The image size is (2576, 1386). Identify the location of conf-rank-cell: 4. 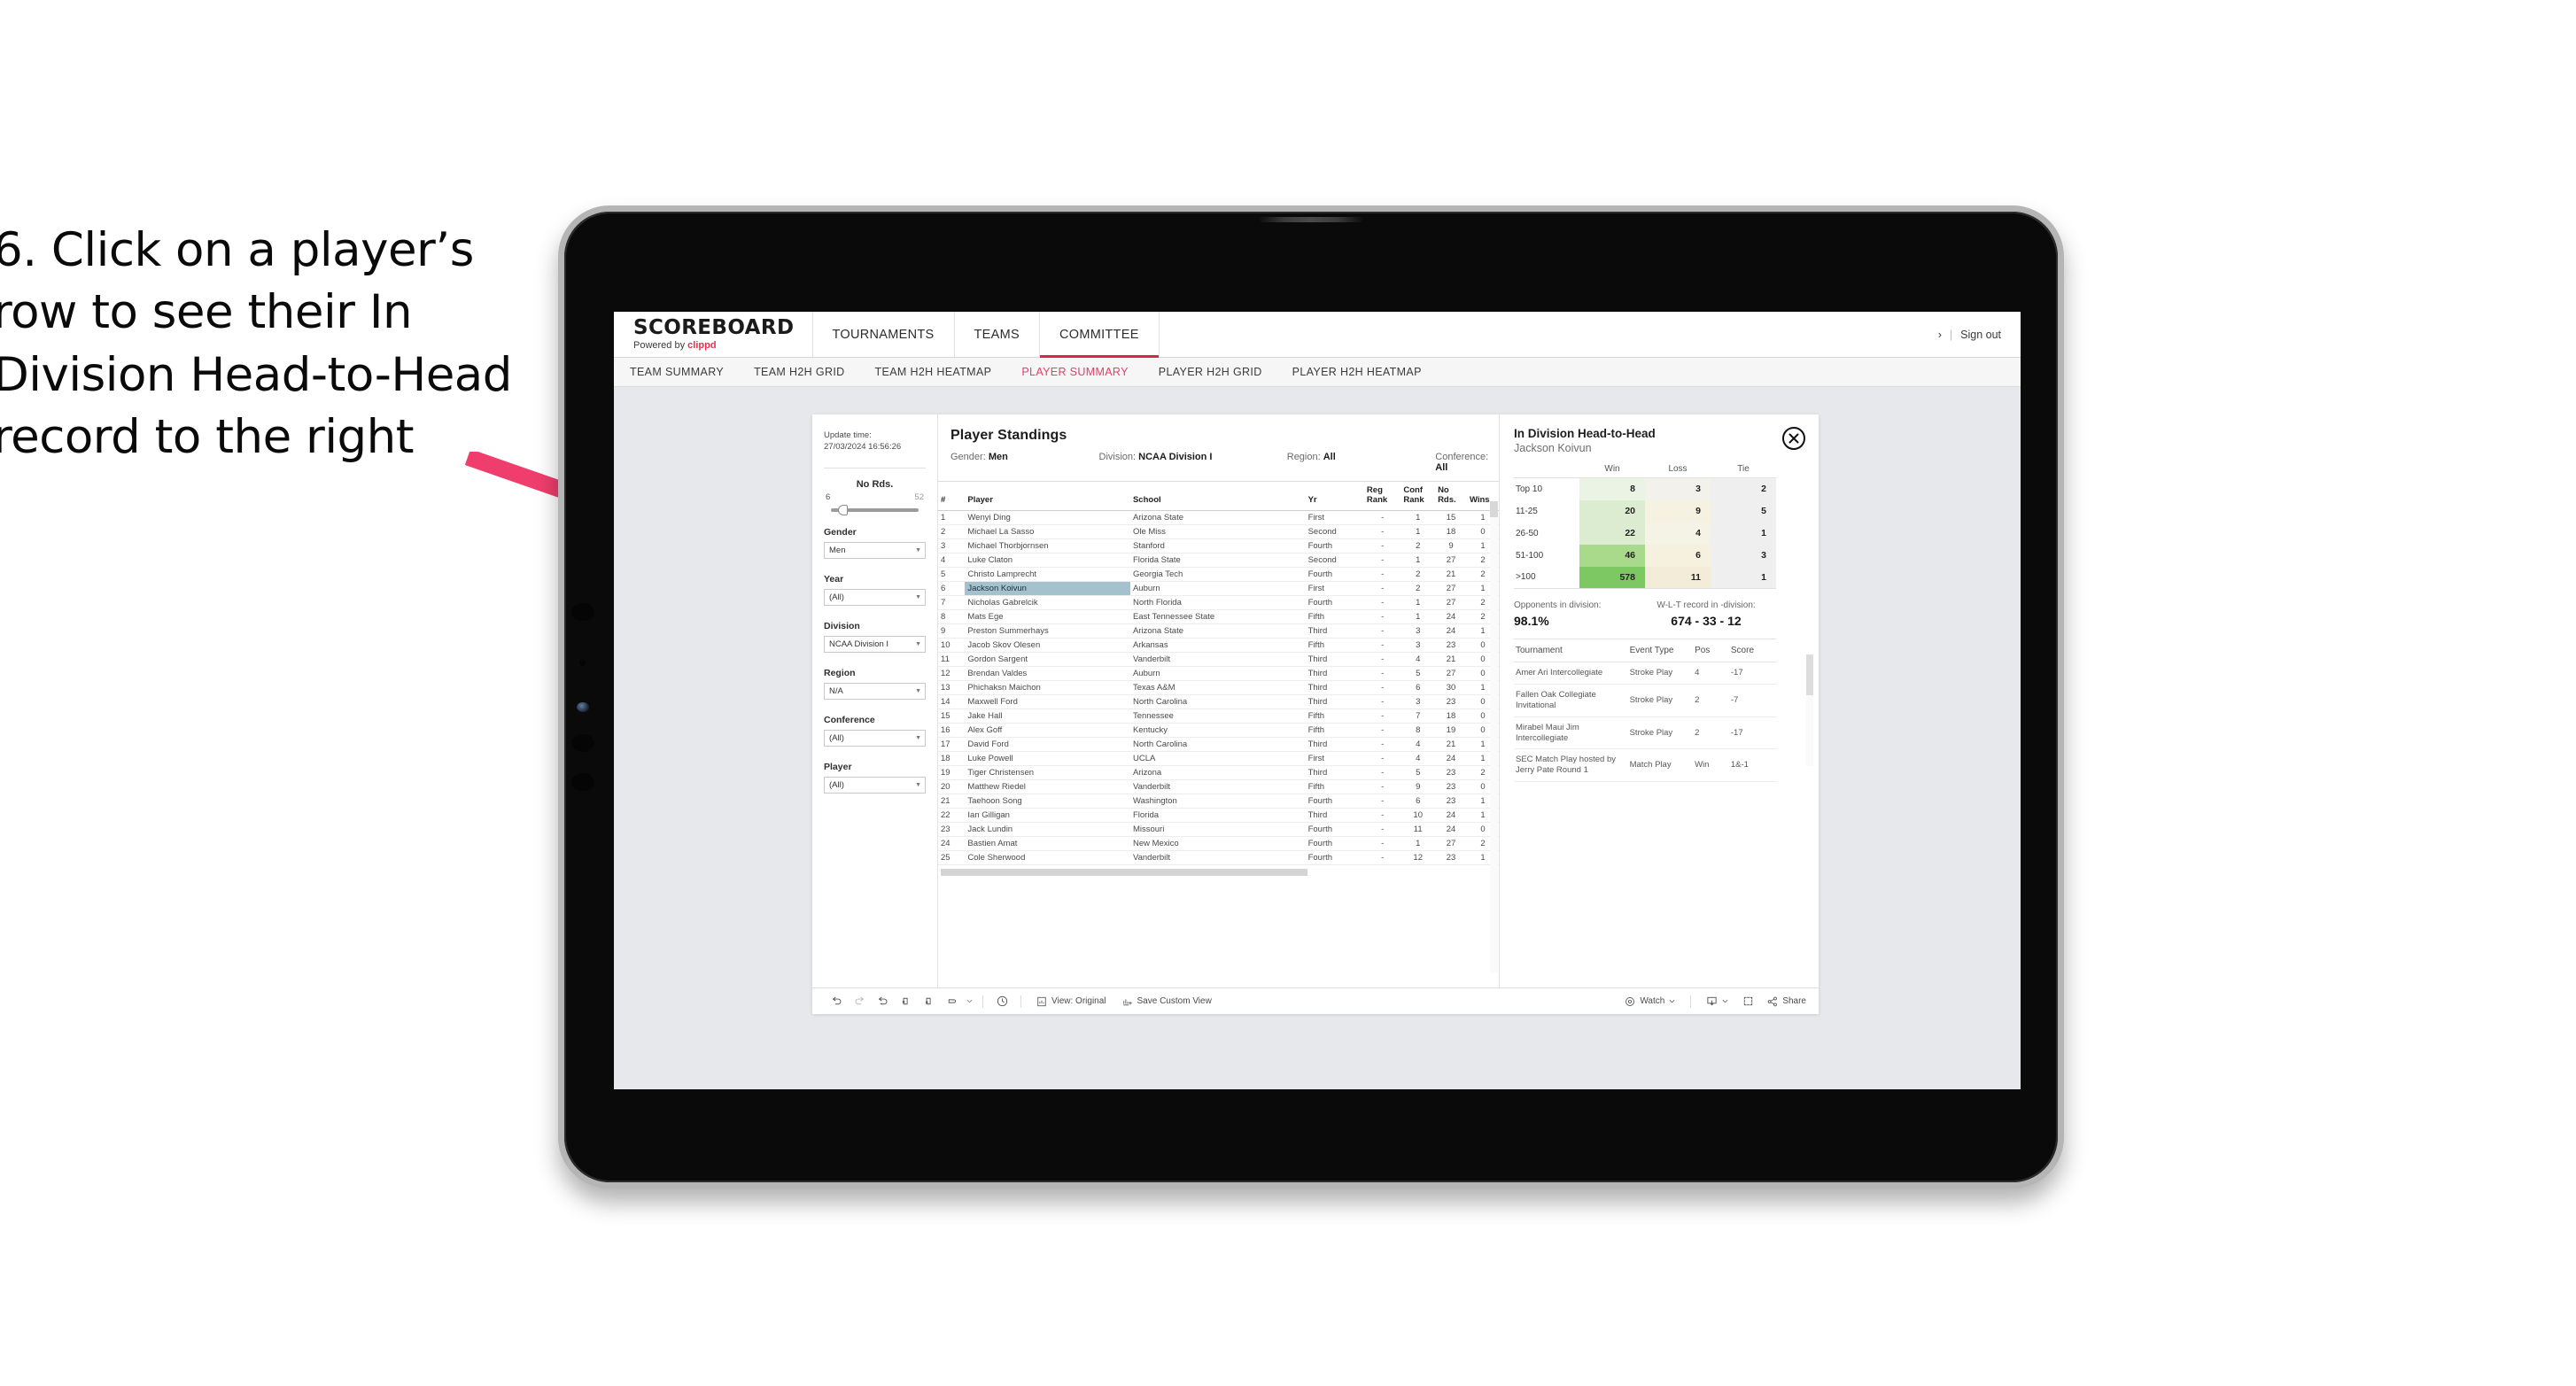
(1418, 759).